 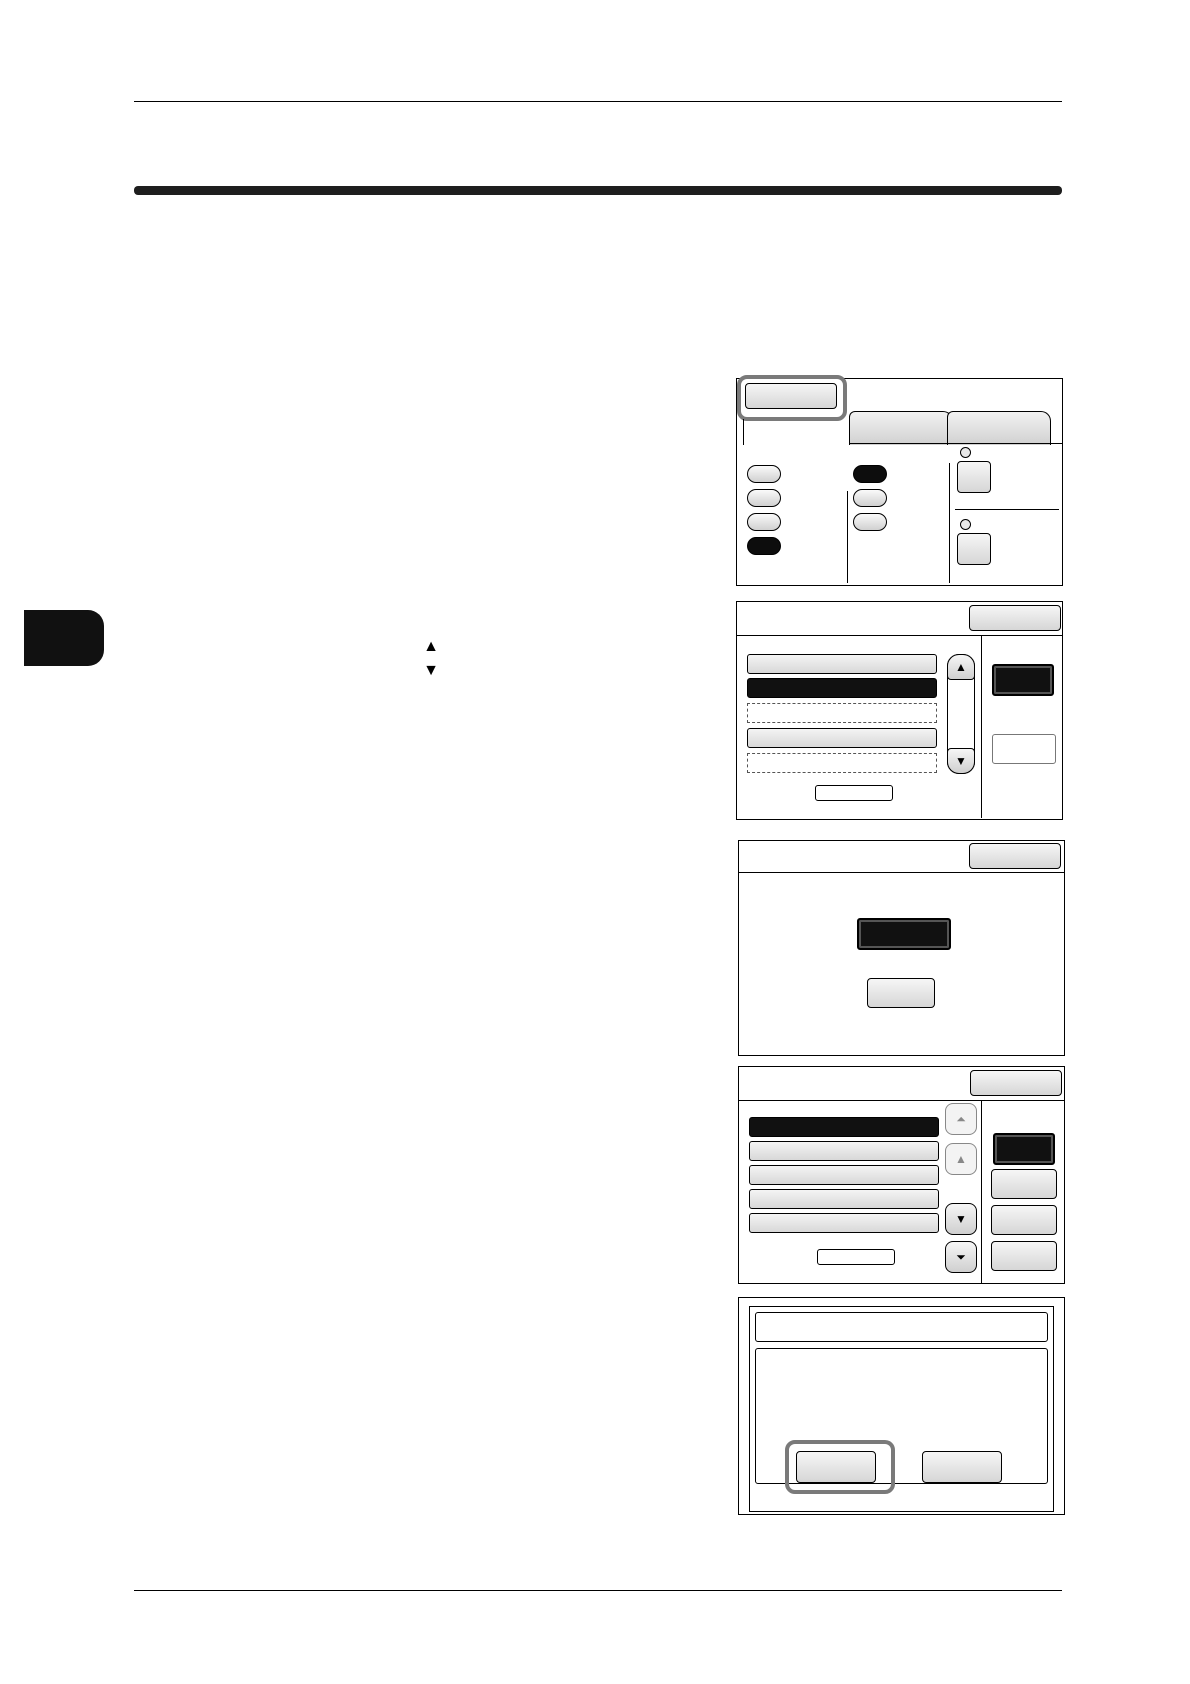 I want to click on scroll-up-icon: ▲, so click(x=431, y=646).